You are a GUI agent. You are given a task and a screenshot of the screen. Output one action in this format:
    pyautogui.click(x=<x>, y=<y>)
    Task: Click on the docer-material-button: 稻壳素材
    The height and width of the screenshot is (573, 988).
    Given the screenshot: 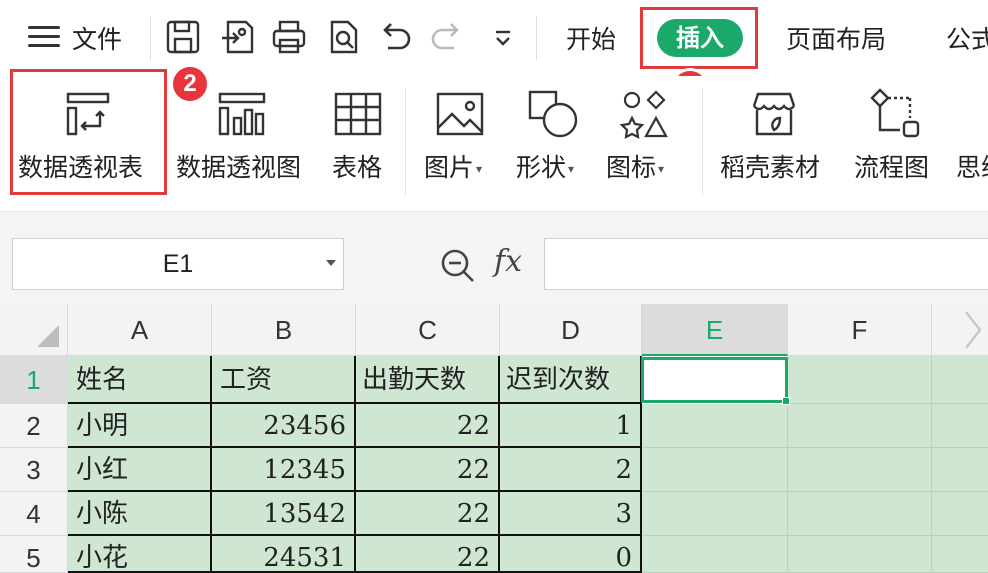 What is the action you would take?
    pyautogui.click(x=775, y=141)
    